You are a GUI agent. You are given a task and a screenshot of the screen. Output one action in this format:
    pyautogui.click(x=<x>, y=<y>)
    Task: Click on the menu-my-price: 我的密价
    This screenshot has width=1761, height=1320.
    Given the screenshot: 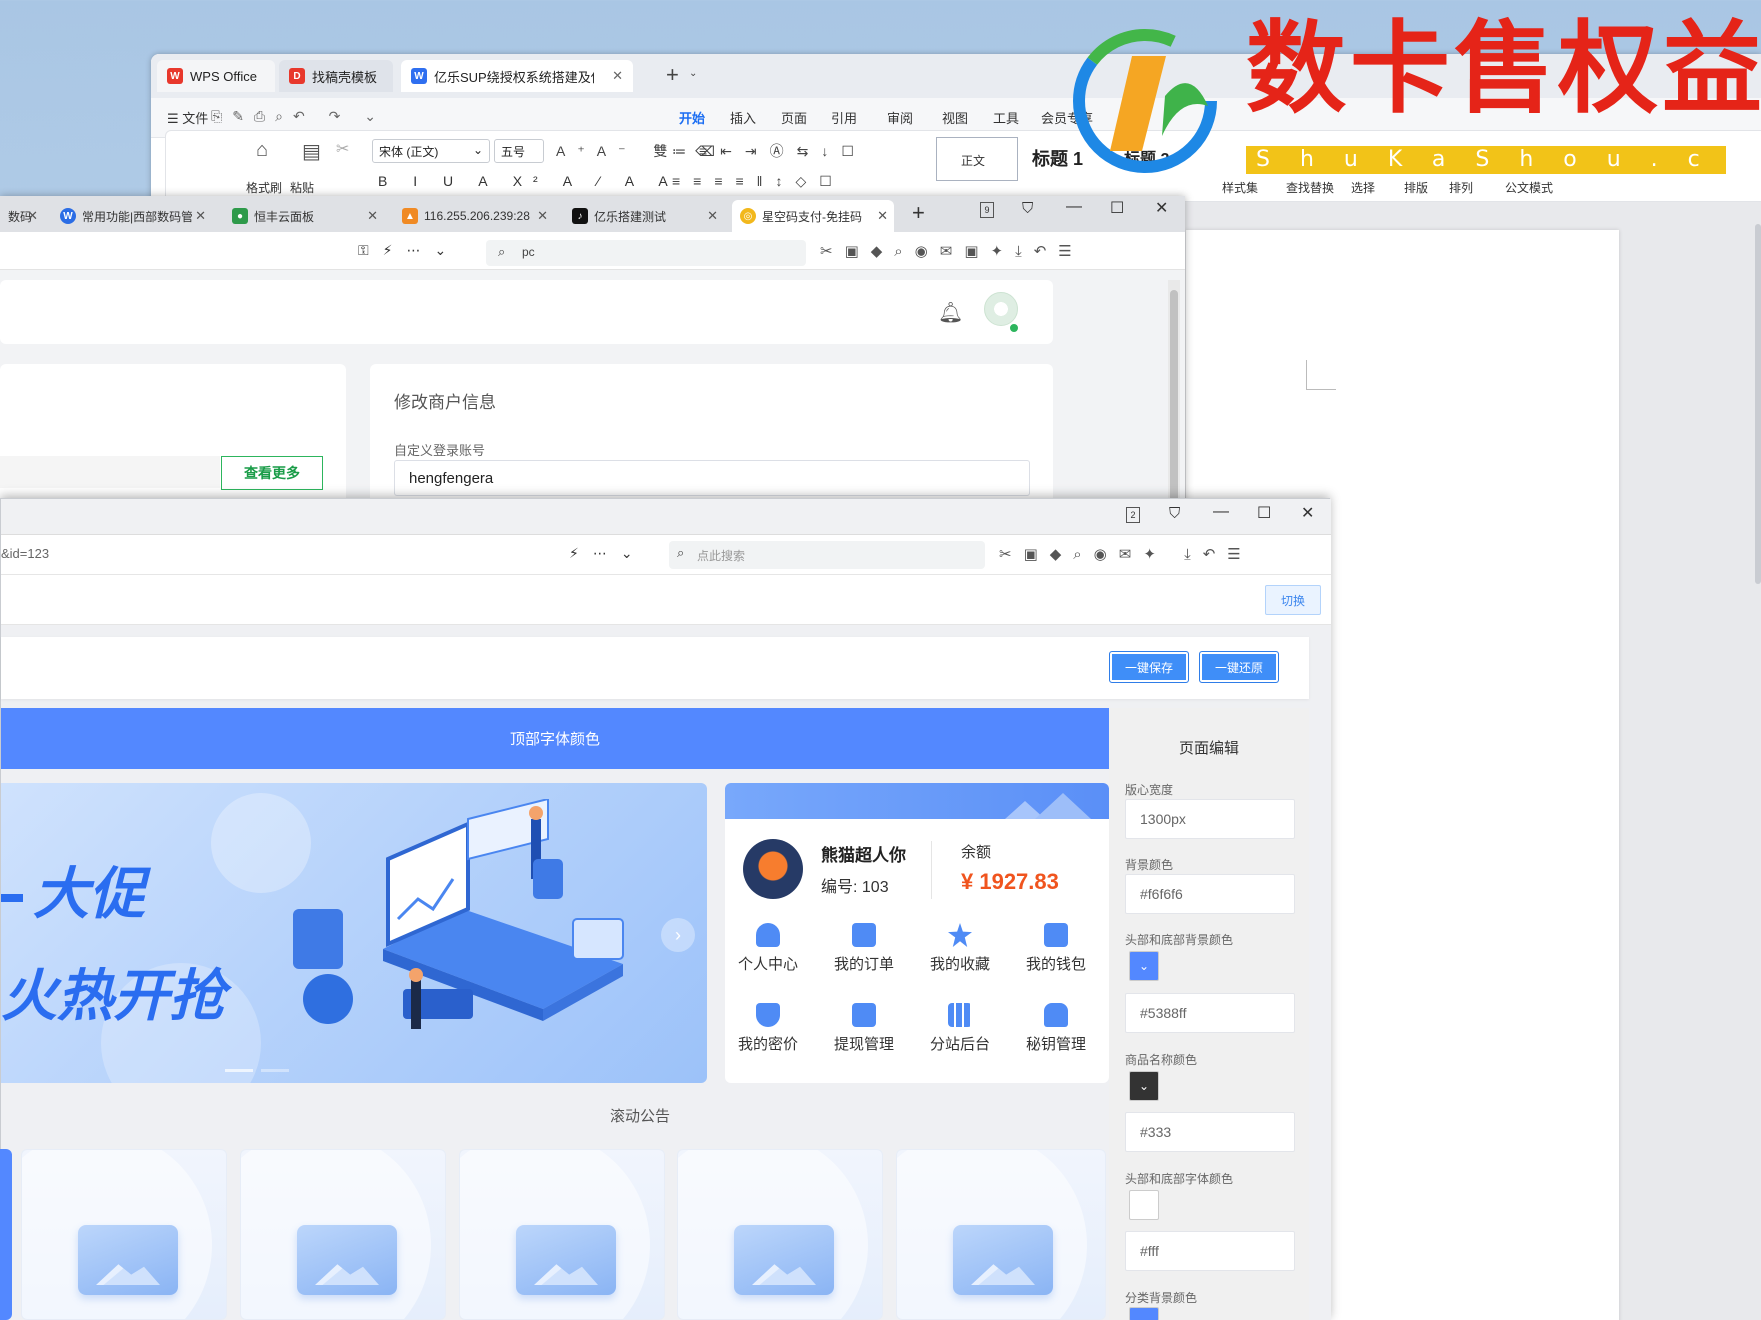 What is the action you would take?
    pyautogui.click(x=768, y=1028)
    